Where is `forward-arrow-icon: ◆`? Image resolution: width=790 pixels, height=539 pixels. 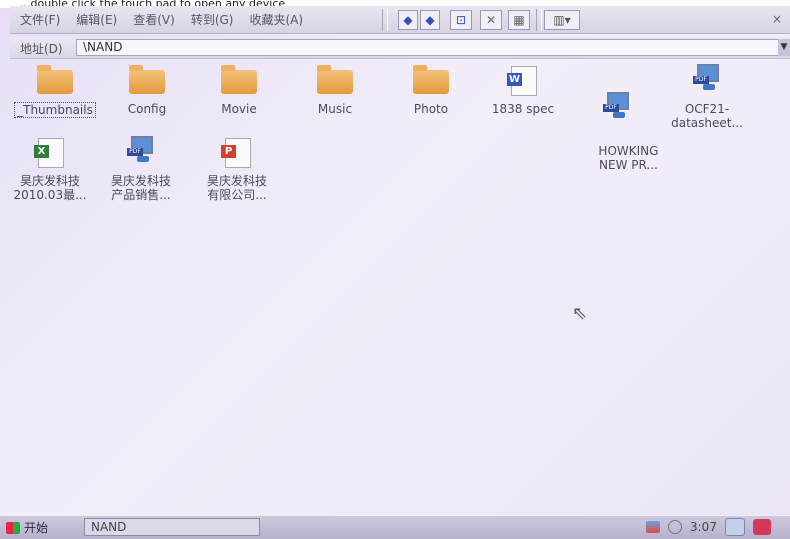
forward-arrow-icon: ◆ is located at coordinates (430, 20).